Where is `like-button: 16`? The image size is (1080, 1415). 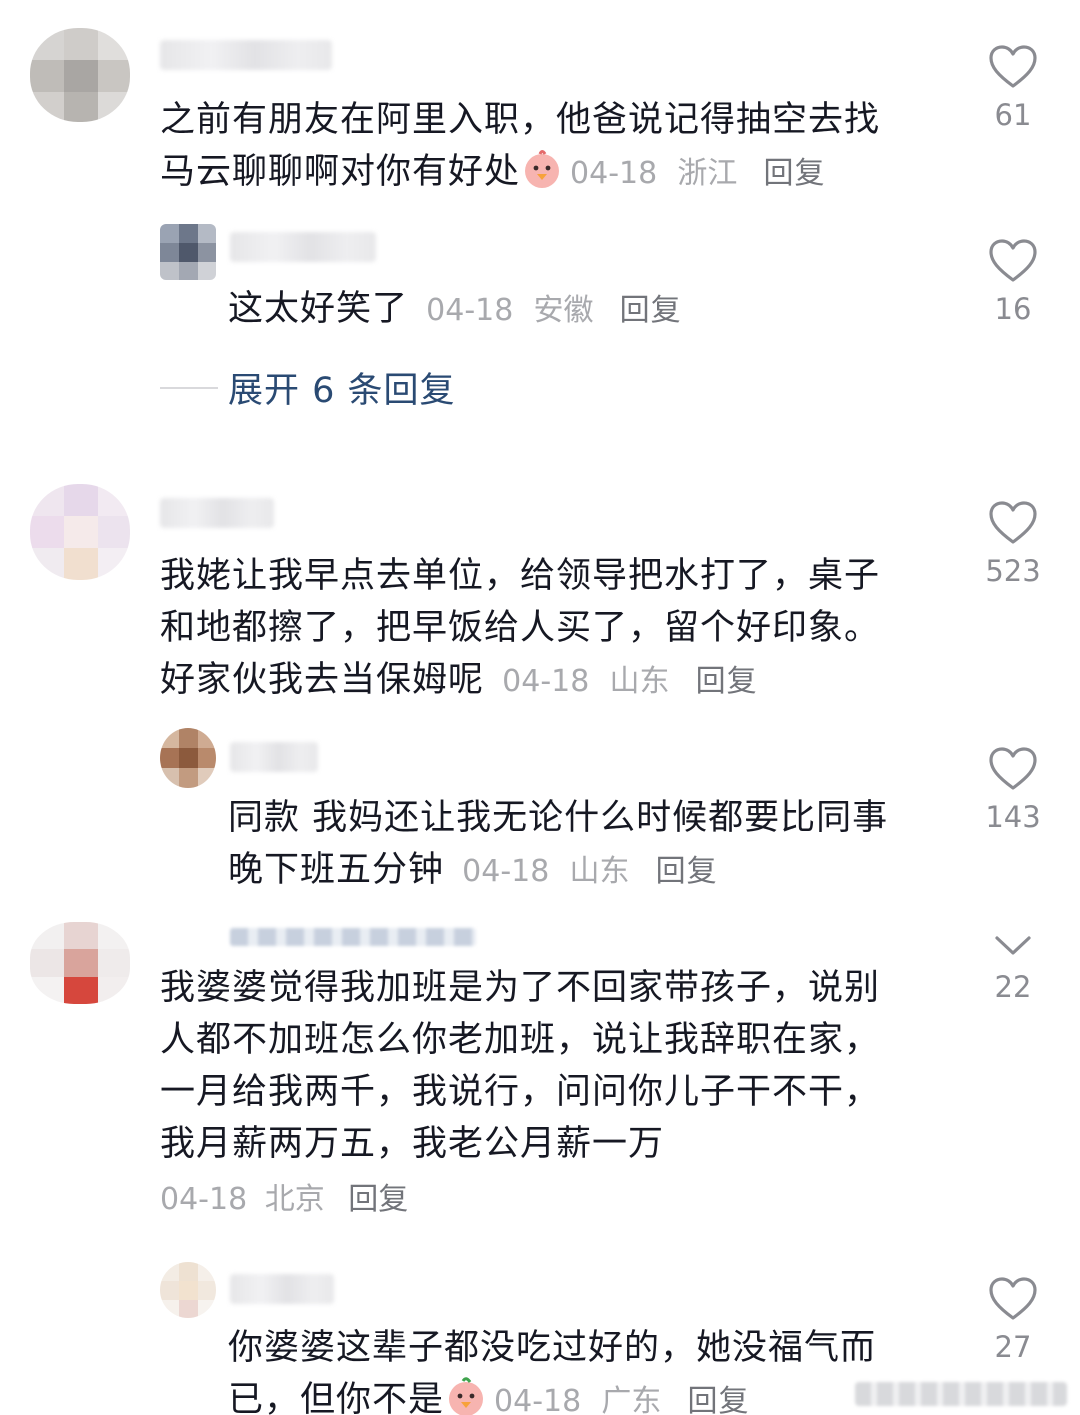 like-button: 16 is located at coordinates (1013, 282).